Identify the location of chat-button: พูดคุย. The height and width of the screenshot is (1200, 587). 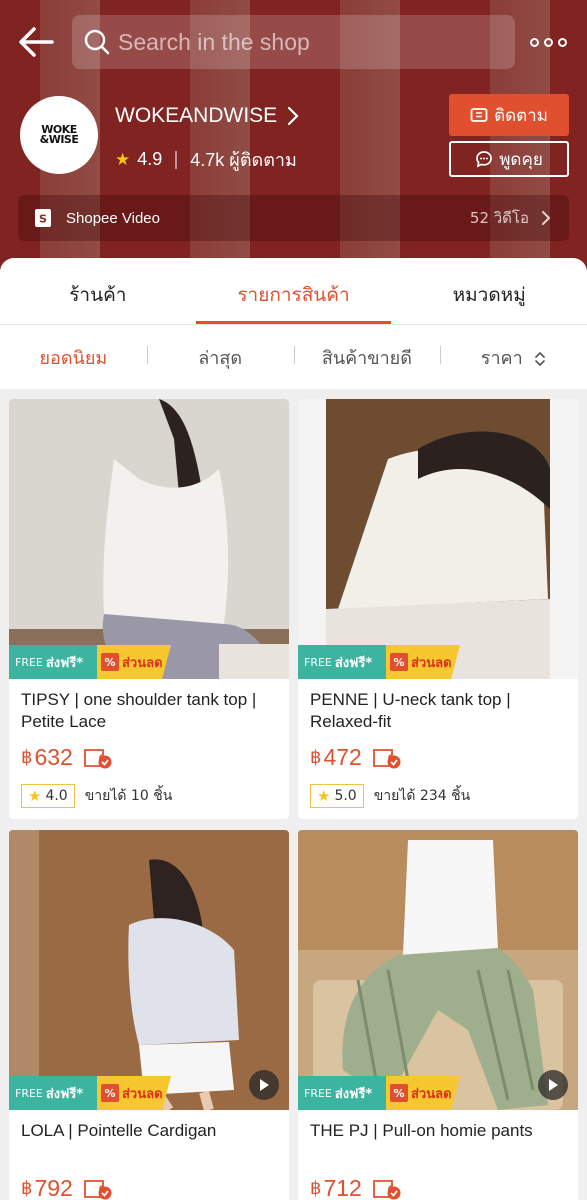
(509, 159).